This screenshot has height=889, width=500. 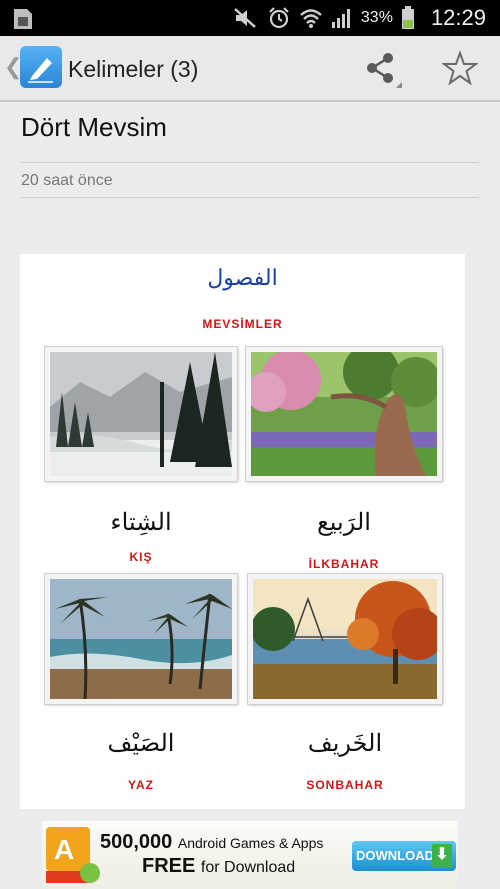 I want to click on ad-line-2-text: for Download, so click(x=248, y=867).